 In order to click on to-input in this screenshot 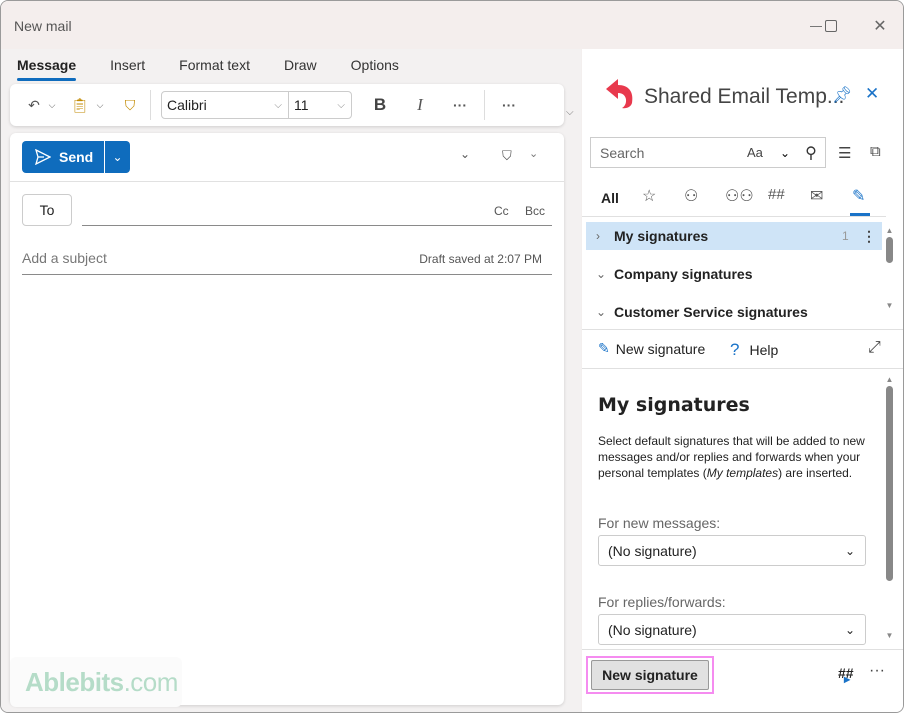, I will do `click(282, 209)`.